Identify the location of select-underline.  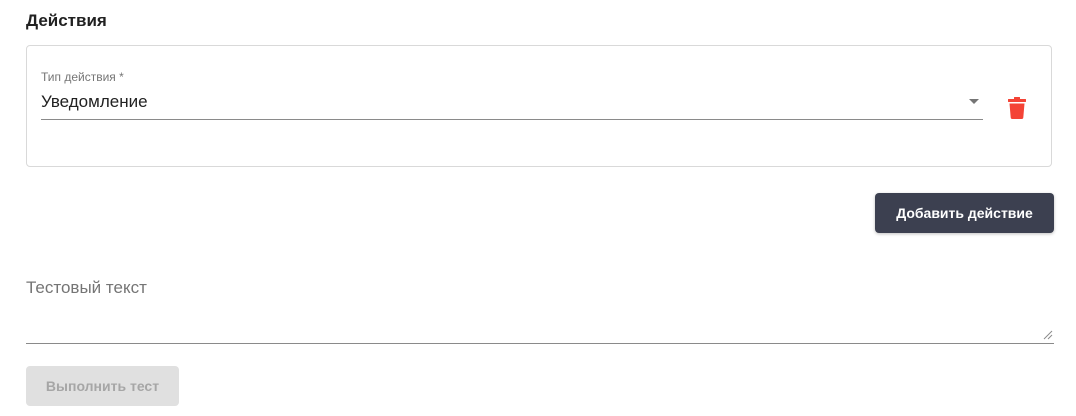
(512, 119).